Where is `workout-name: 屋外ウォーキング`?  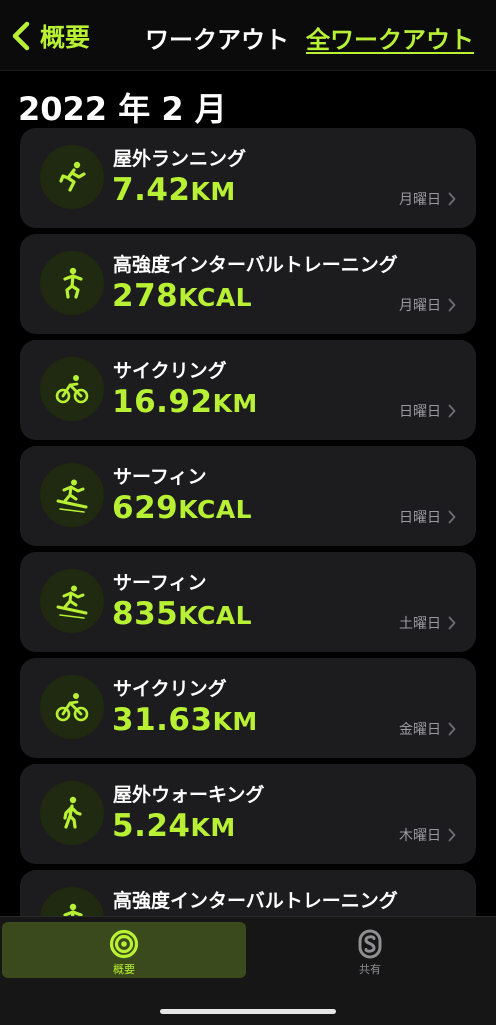
workout-name: 屋外ウォーキング is located at coordinates (189, 795).